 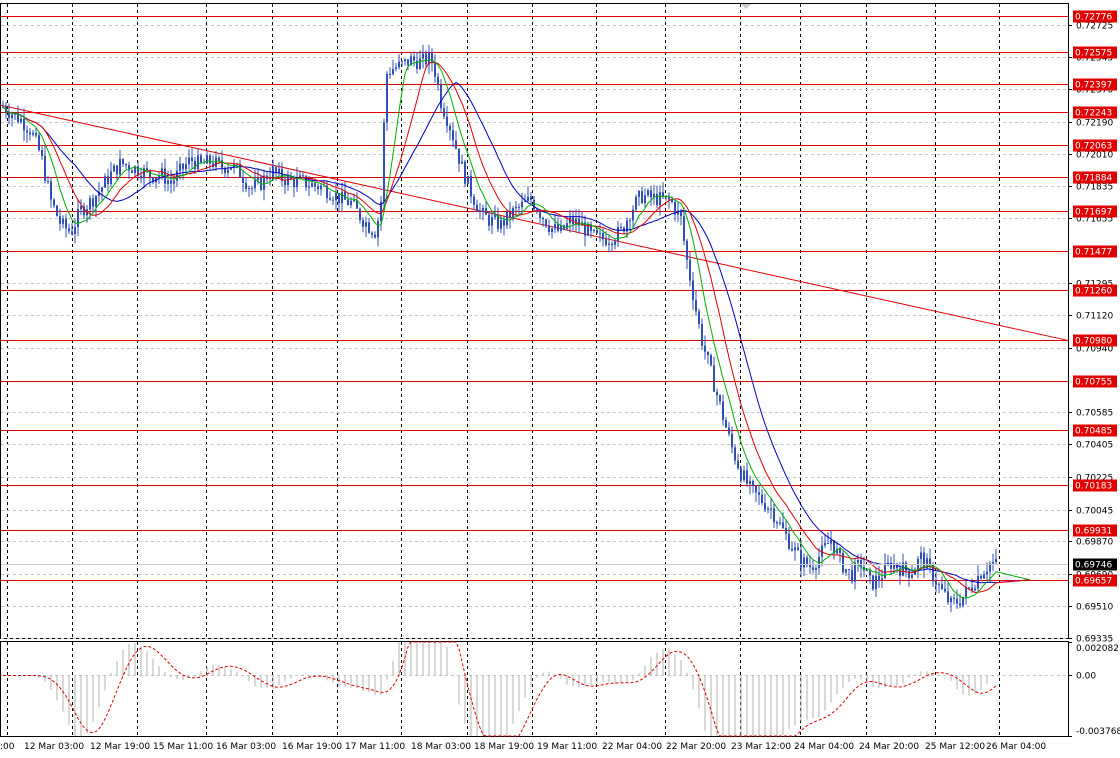 I want to click on osc-tick-label-0: 0.002082, so click(x=1097, y=649).